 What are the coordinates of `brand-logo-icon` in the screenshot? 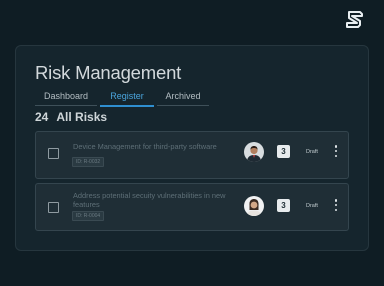 It's located at (355, 19).